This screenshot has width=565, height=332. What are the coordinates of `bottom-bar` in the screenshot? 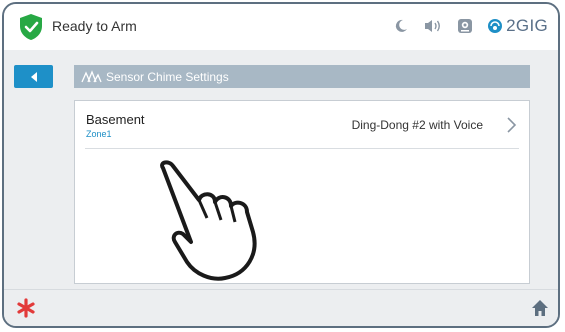 It's located at (281, 307).